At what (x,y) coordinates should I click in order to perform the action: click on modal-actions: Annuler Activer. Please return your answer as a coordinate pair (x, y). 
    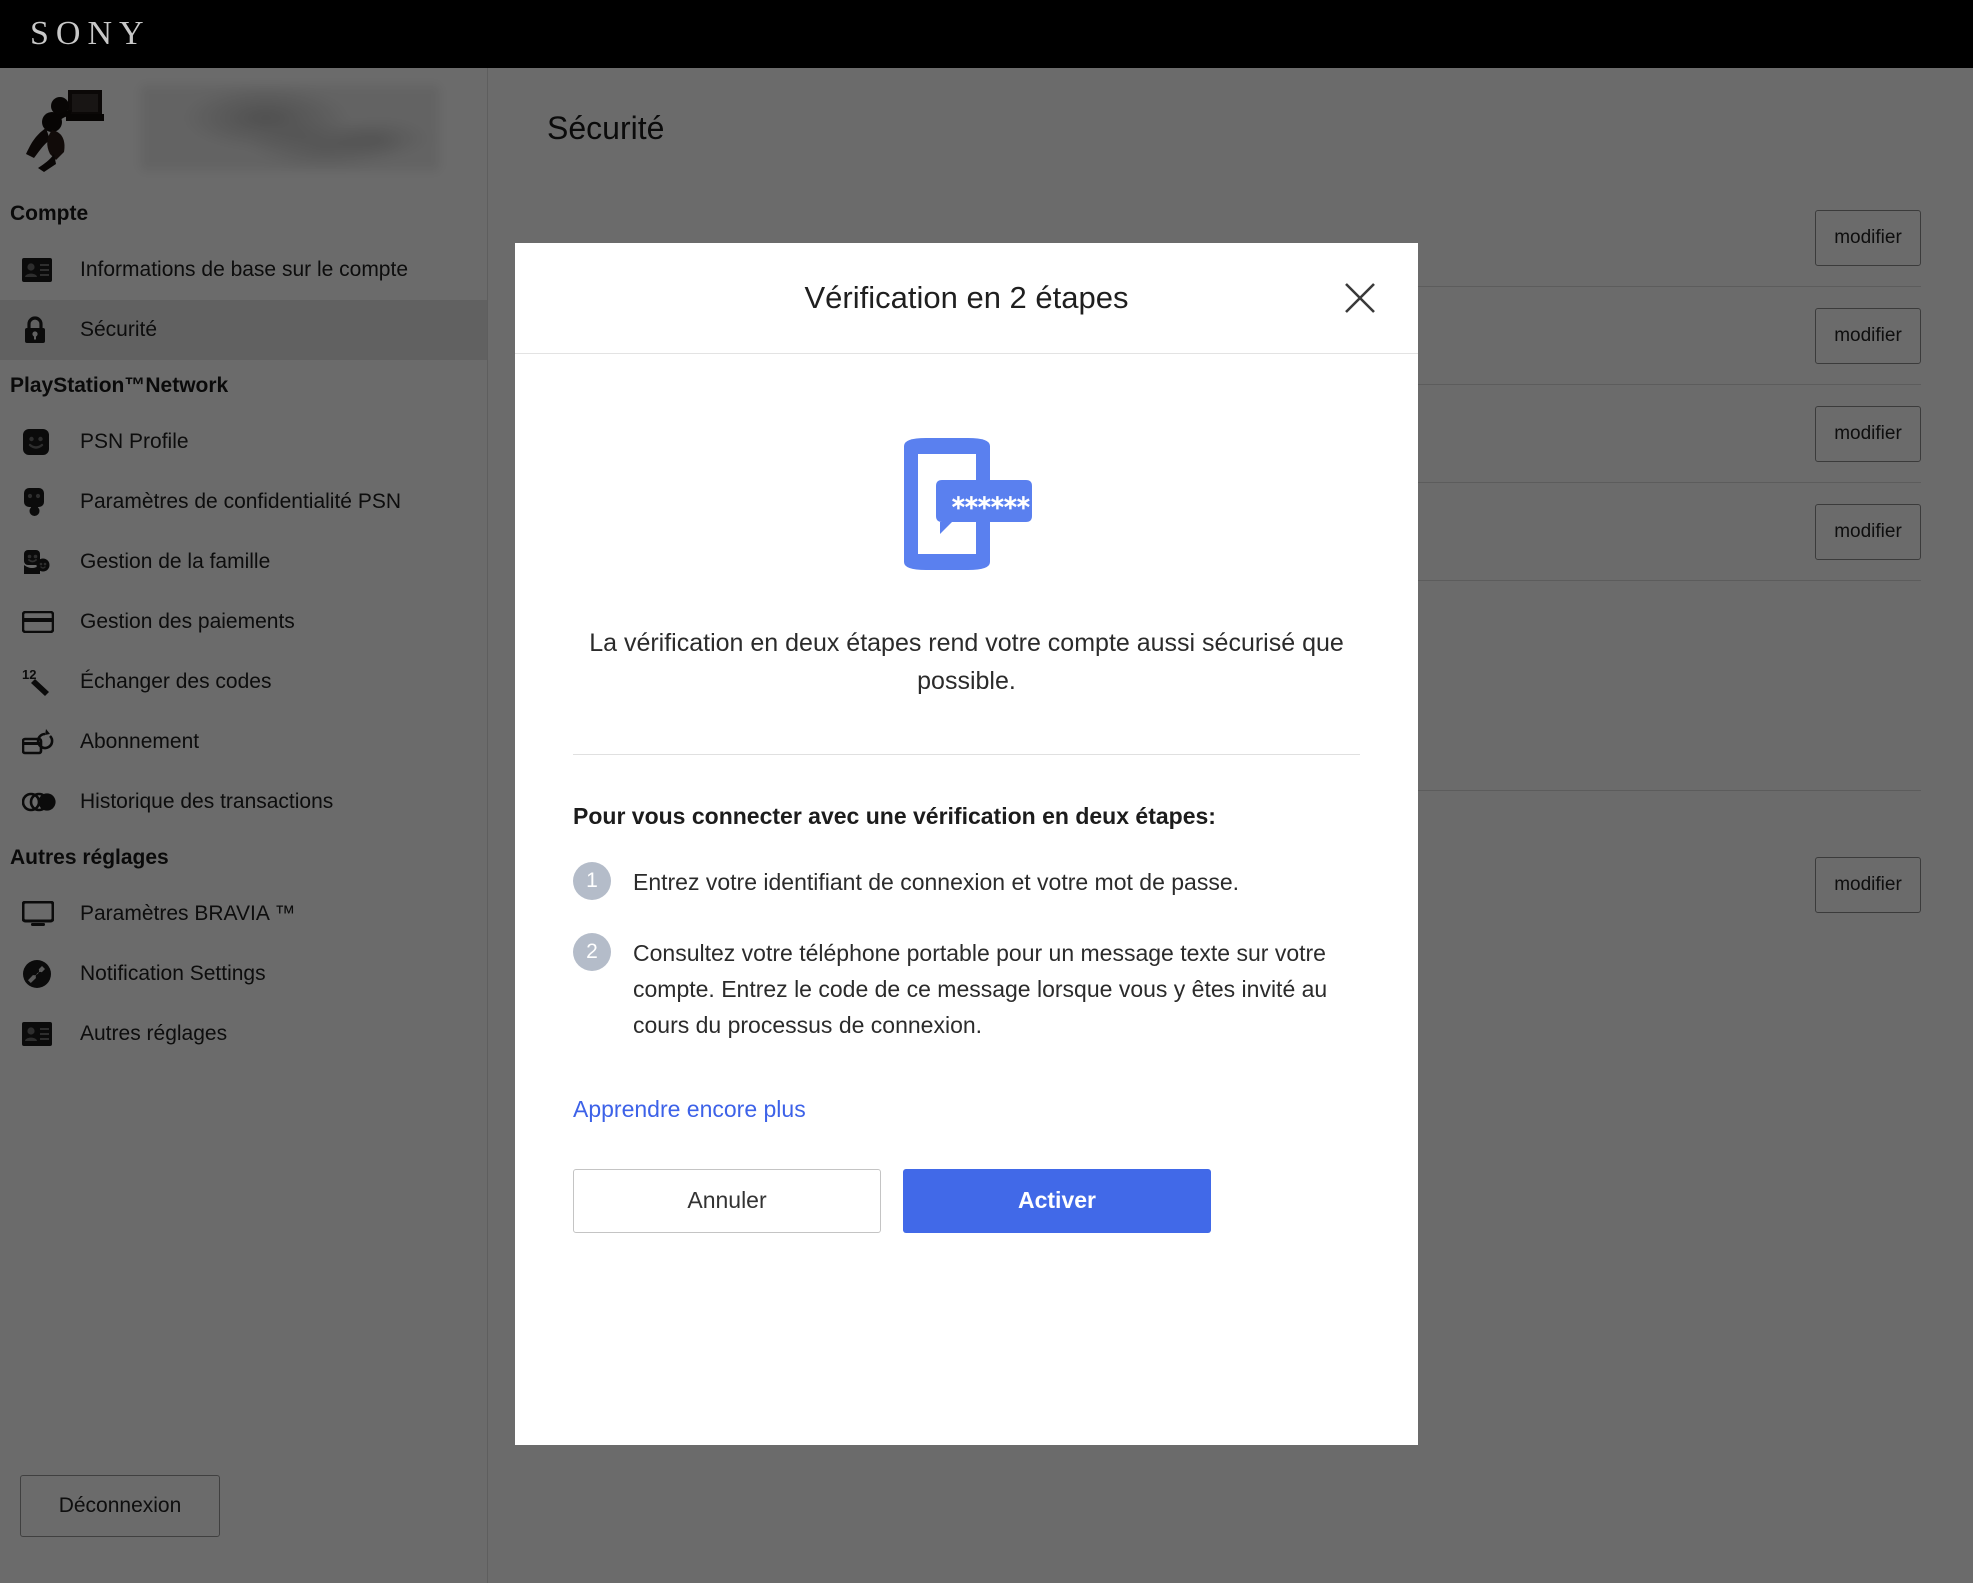
    Looking at the image, I should click on (966, 1200).